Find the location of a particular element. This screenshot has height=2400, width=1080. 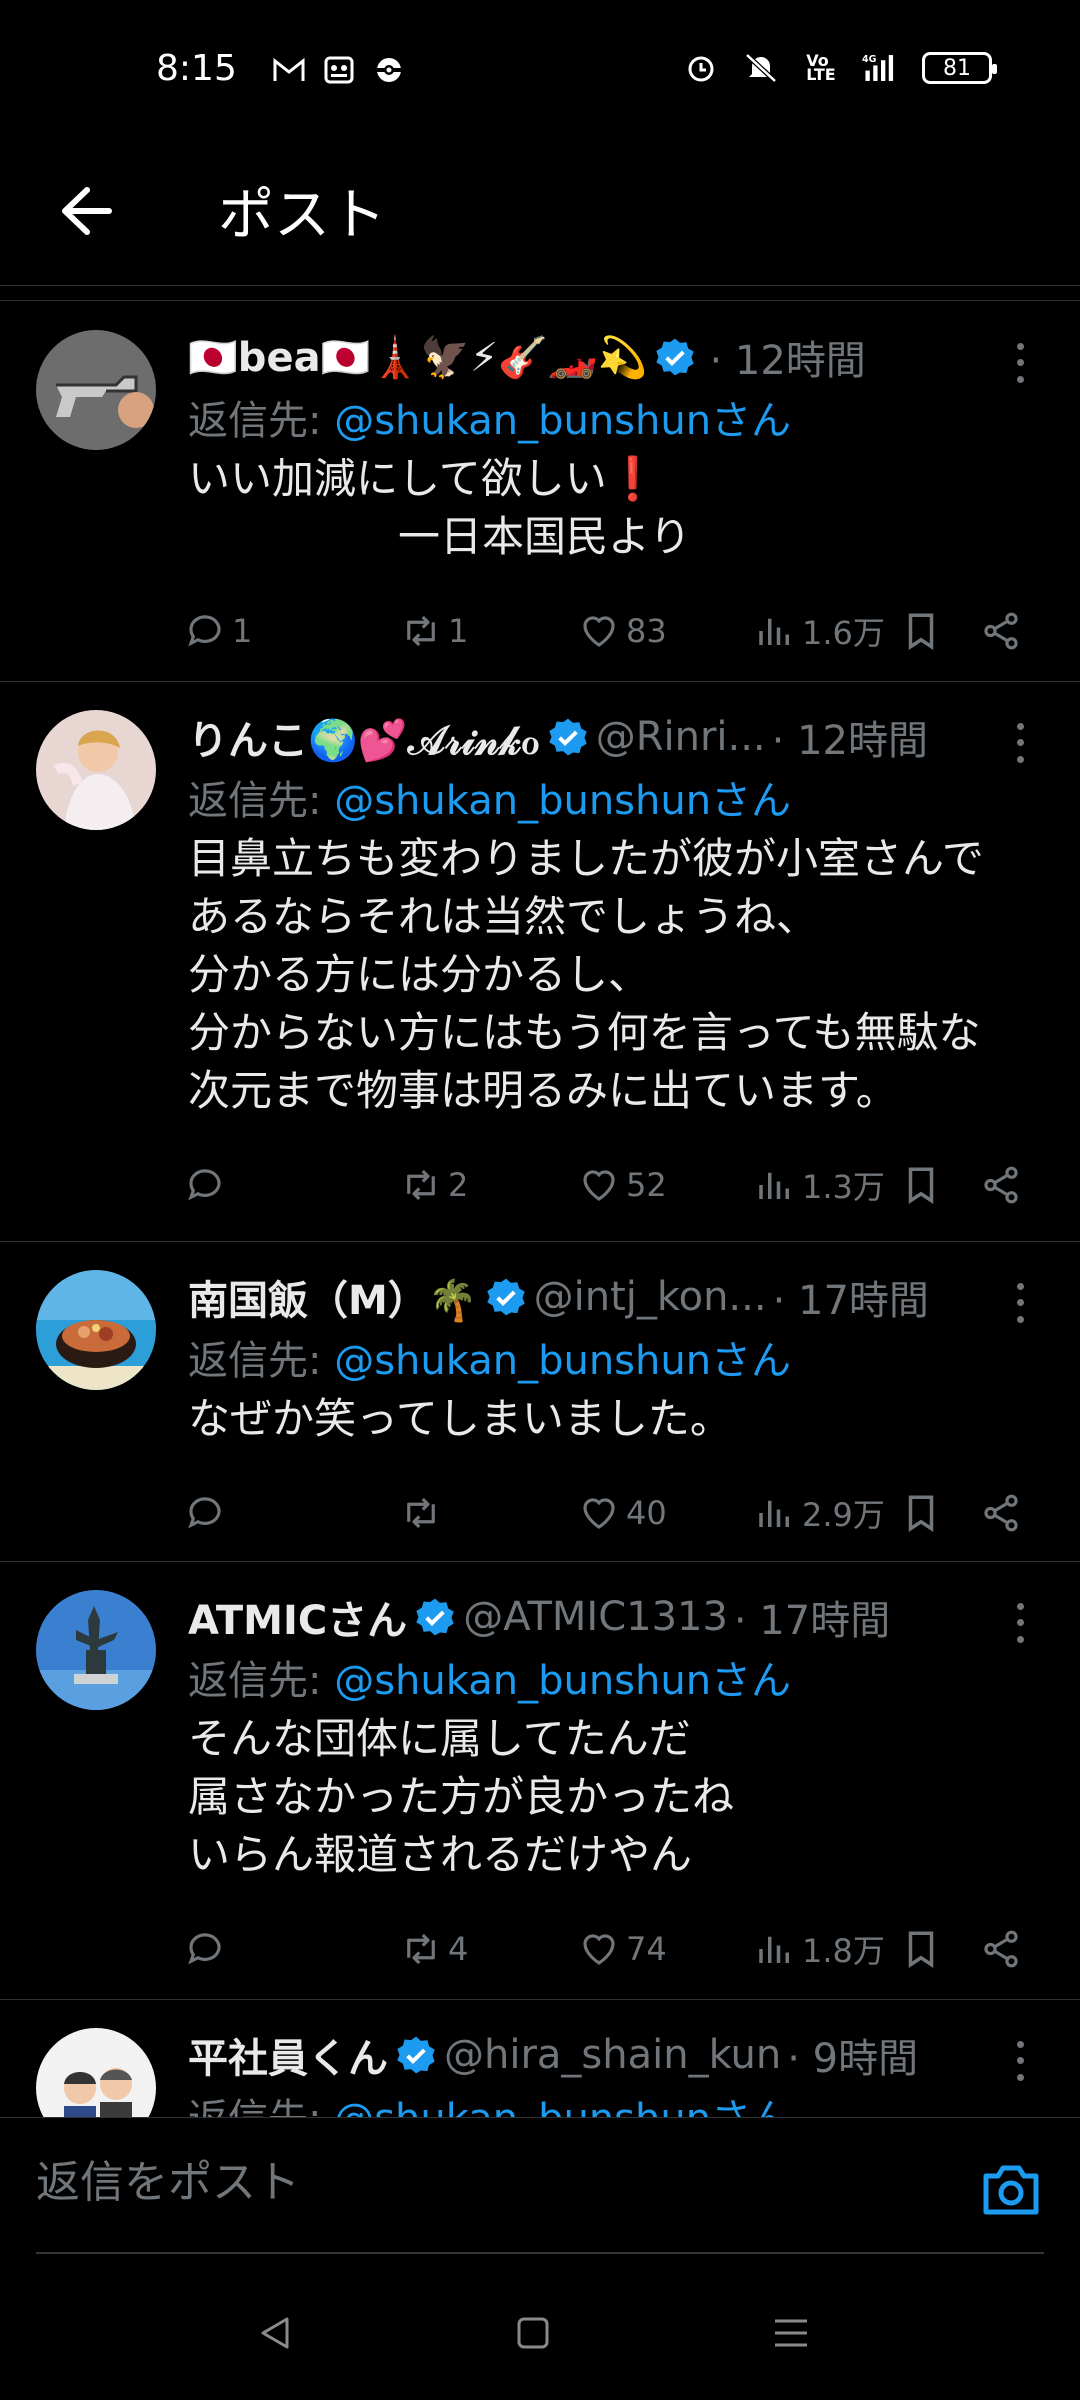

views-button: 2.9万 is located at coordinates (819, 1513).